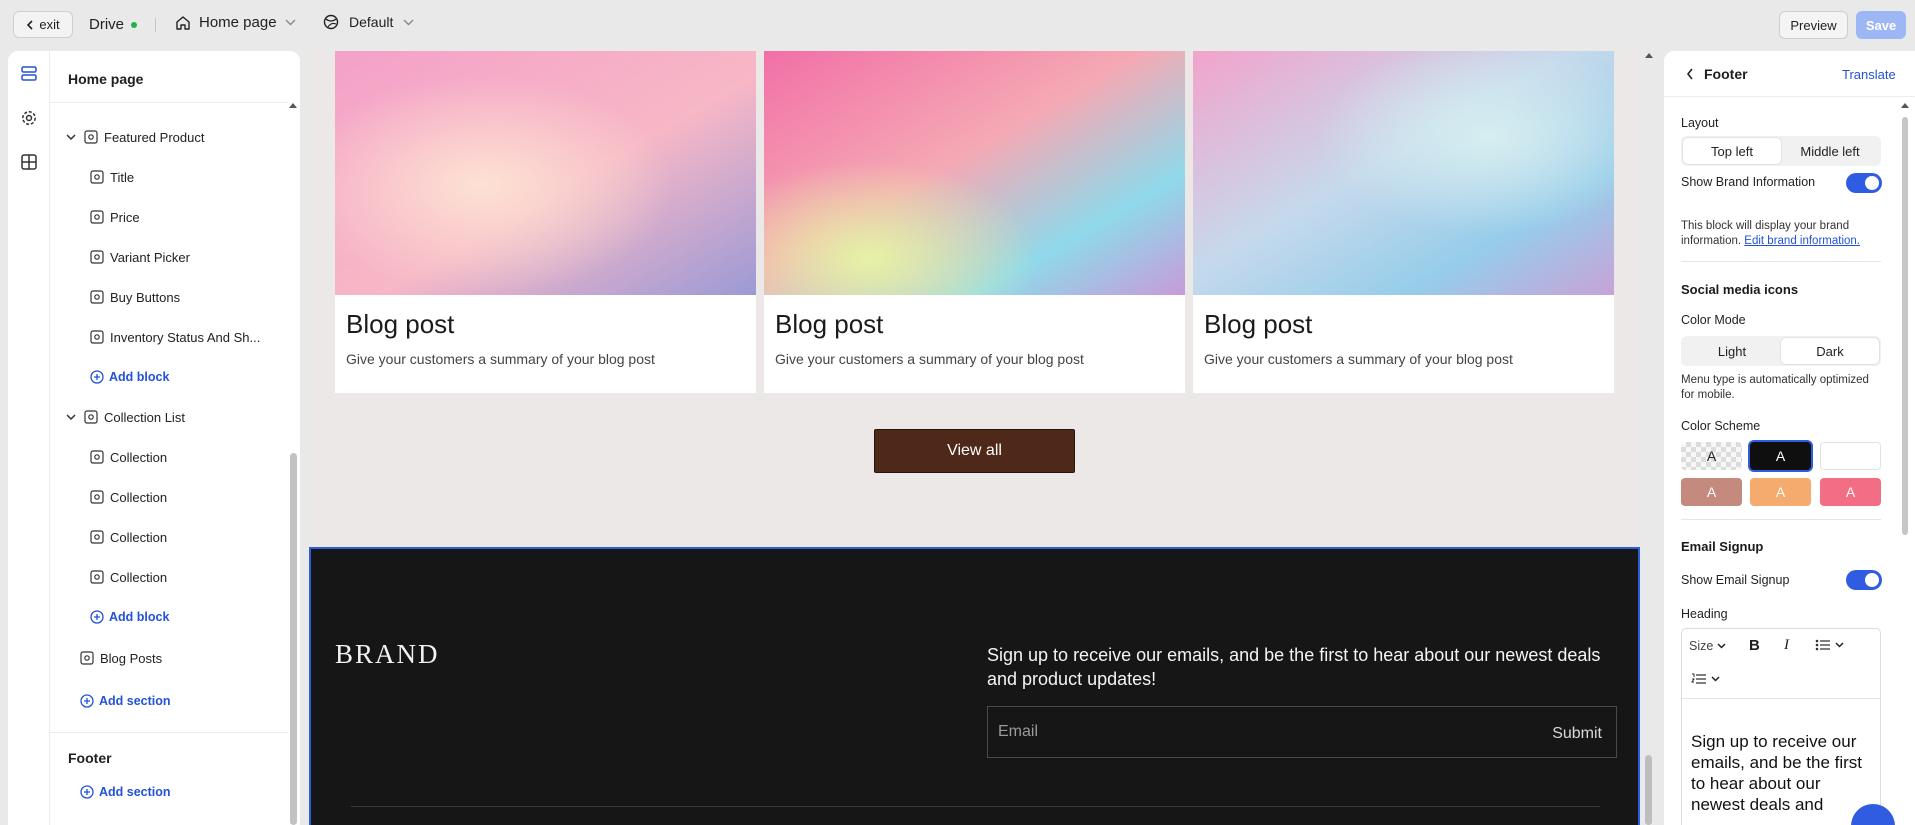  What do you see at coordinates (400, 324) in the screenshot?
I see `blog-card-title: Blog post` at bounding box center [400, 324].